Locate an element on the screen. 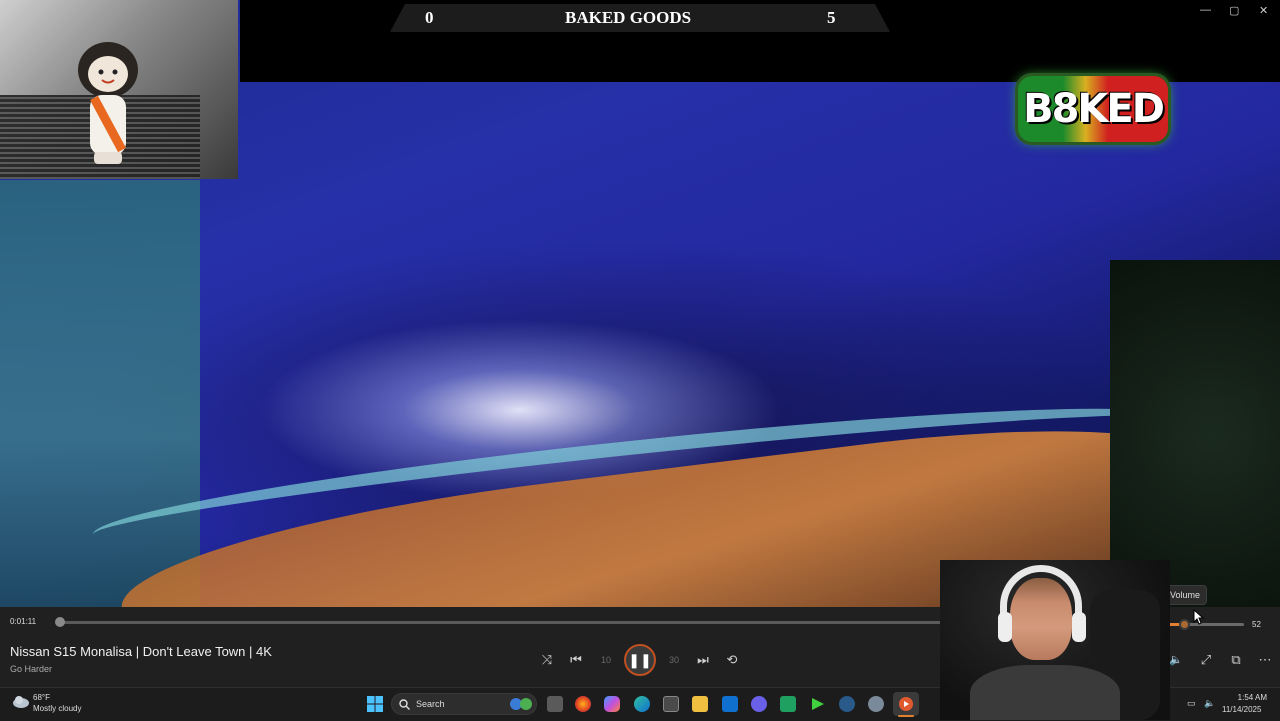 The image size is (1280, 721). green-app-icon is located at coordinates (788, 704).